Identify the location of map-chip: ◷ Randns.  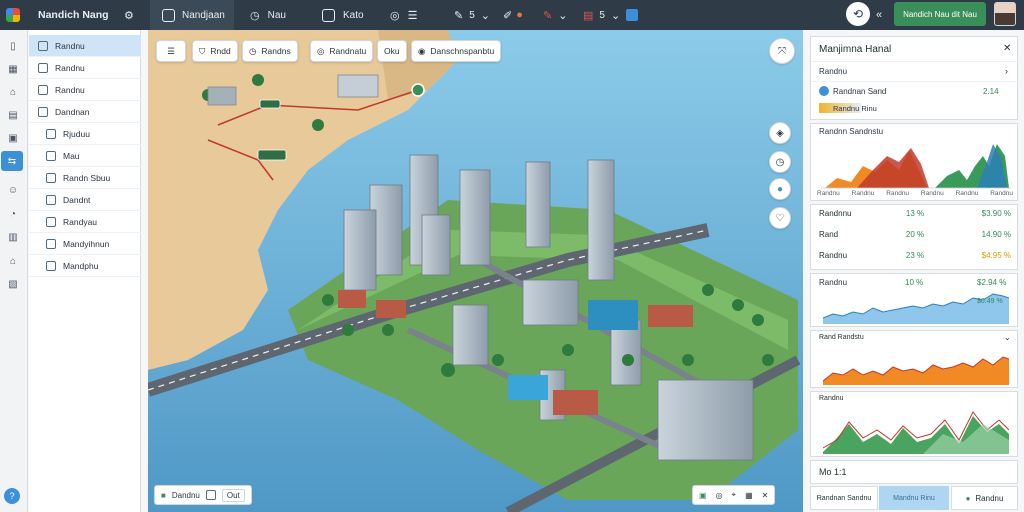
(270, 51).